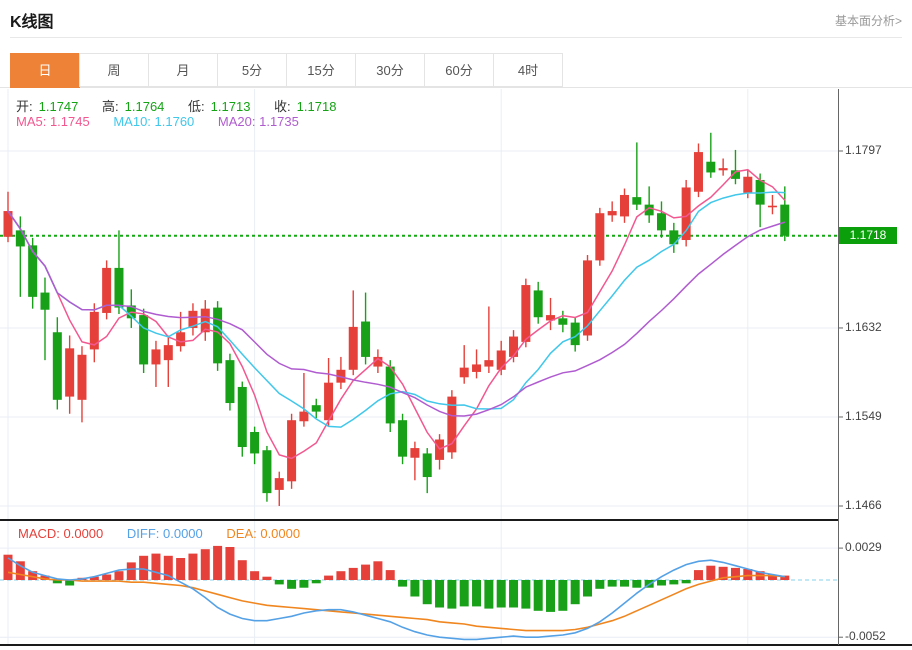  Describe the element at coordinates (61, 533) in the screenshot. I see `macd-legend-item: MACD: 0.0000` at that location.